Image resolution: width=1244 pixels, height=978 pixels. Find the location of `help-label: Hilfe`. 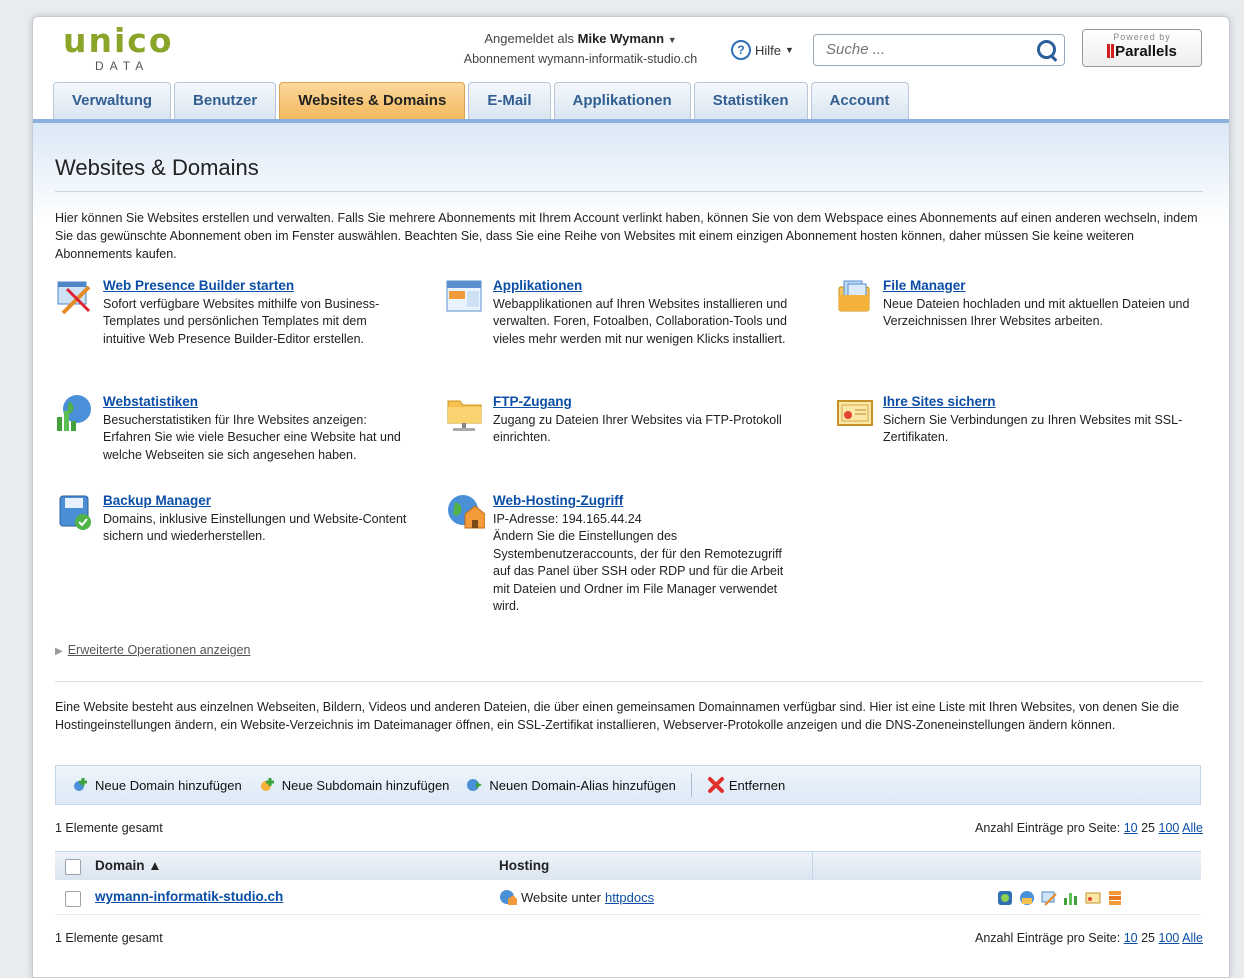

help-label: Hilfe is located at coordinates (768, 50).